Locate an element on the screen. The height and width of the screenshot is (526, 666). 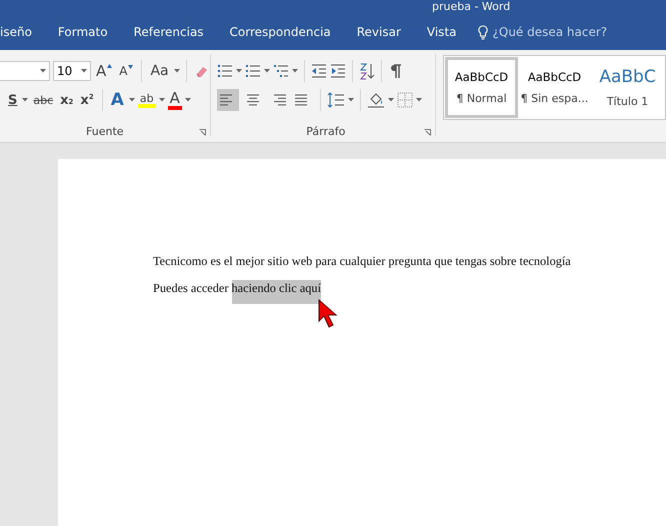
underline-button: S is located at coordinates (13, 100).